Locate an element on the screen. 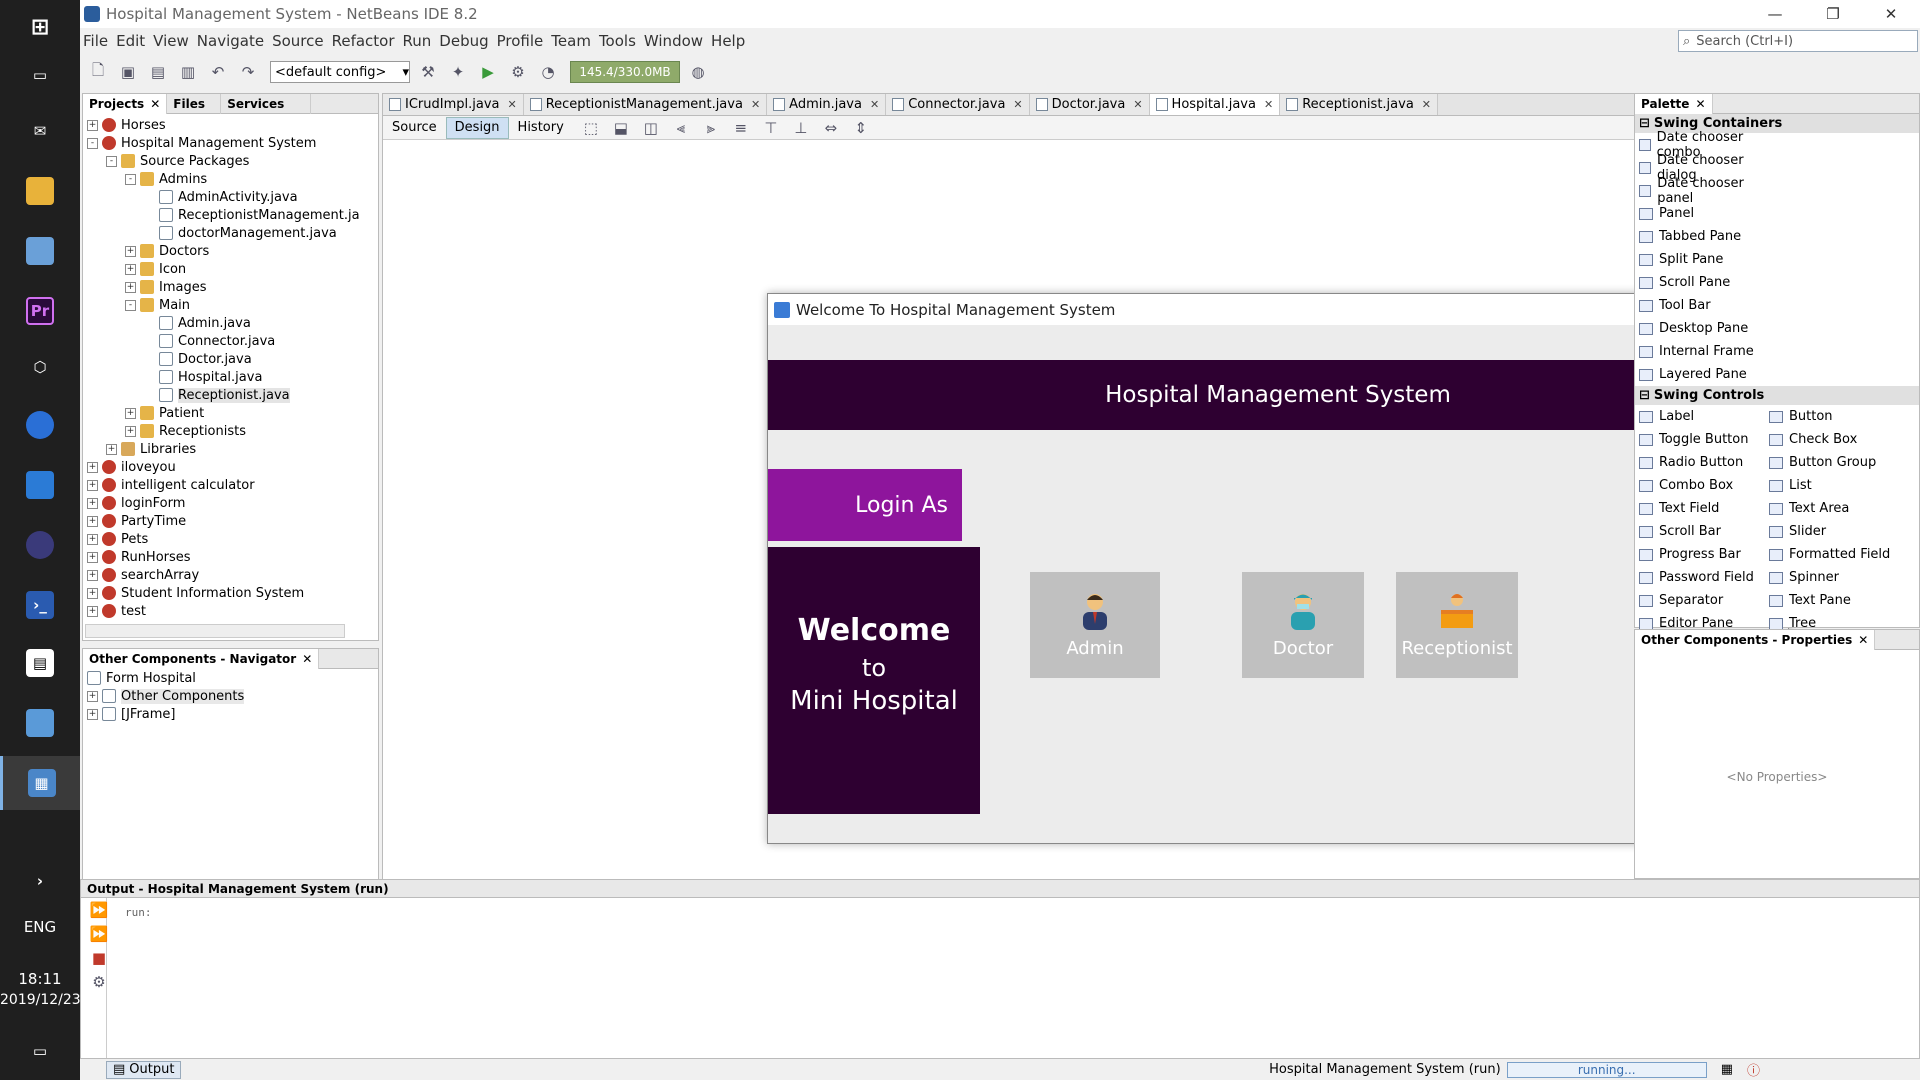 This screenshot has width=1920, height=1080. rerun-params-icon: ⏩ is located at coordinates (99, 934).